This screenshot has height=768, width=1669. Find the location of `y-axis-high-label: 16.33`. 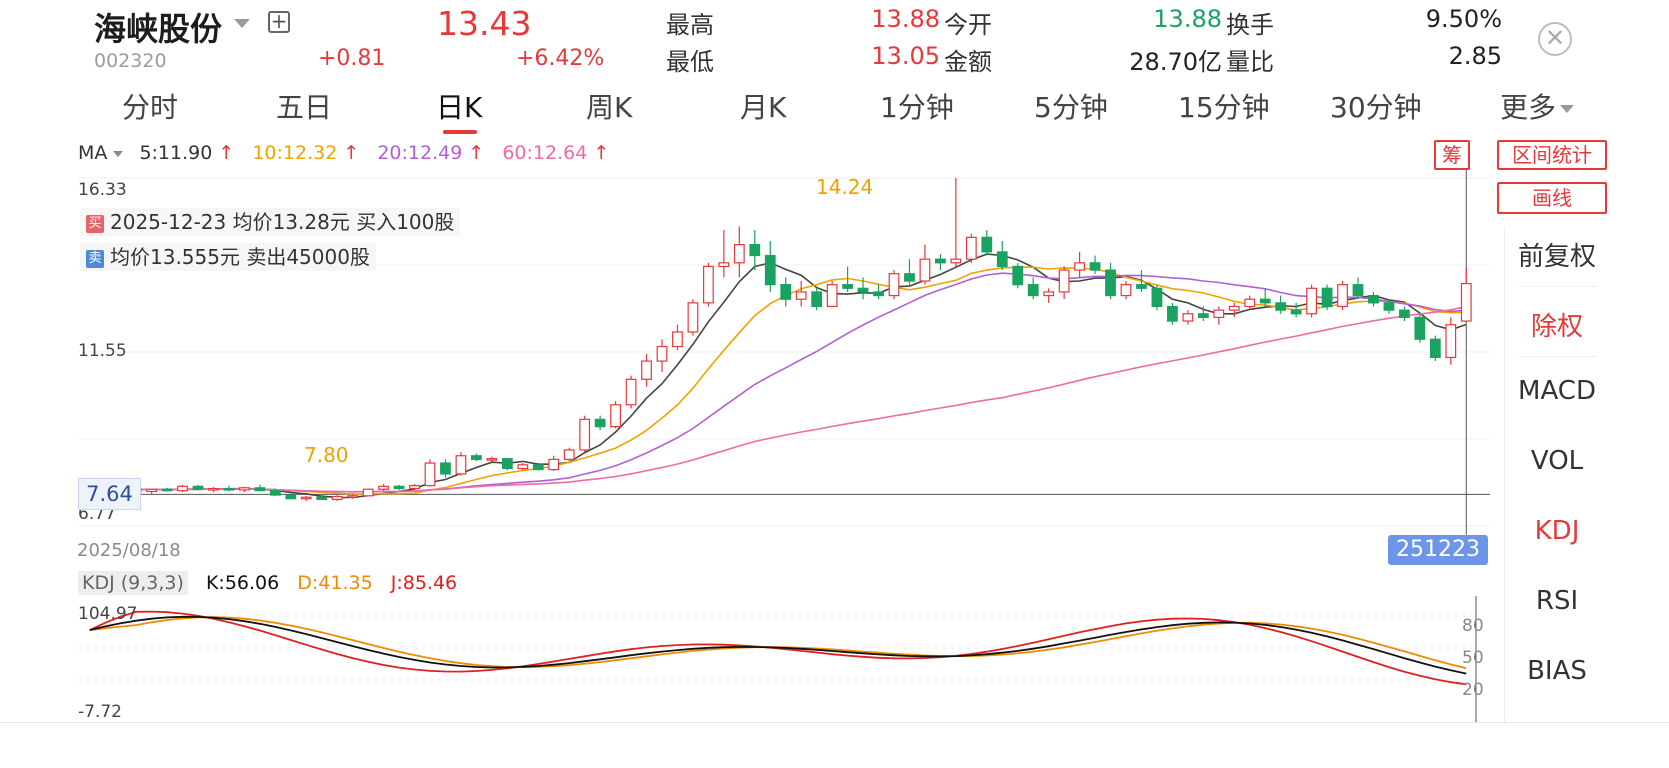

y-axis-high-label: 16.33 is located at coordinates (102, 190).